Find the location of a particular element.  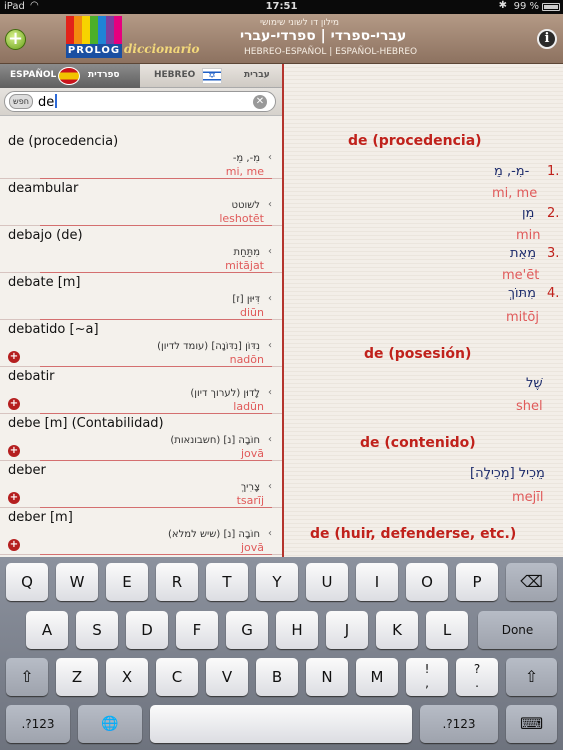

globe-icon: 🌐 is located at coordinates (110, 724).